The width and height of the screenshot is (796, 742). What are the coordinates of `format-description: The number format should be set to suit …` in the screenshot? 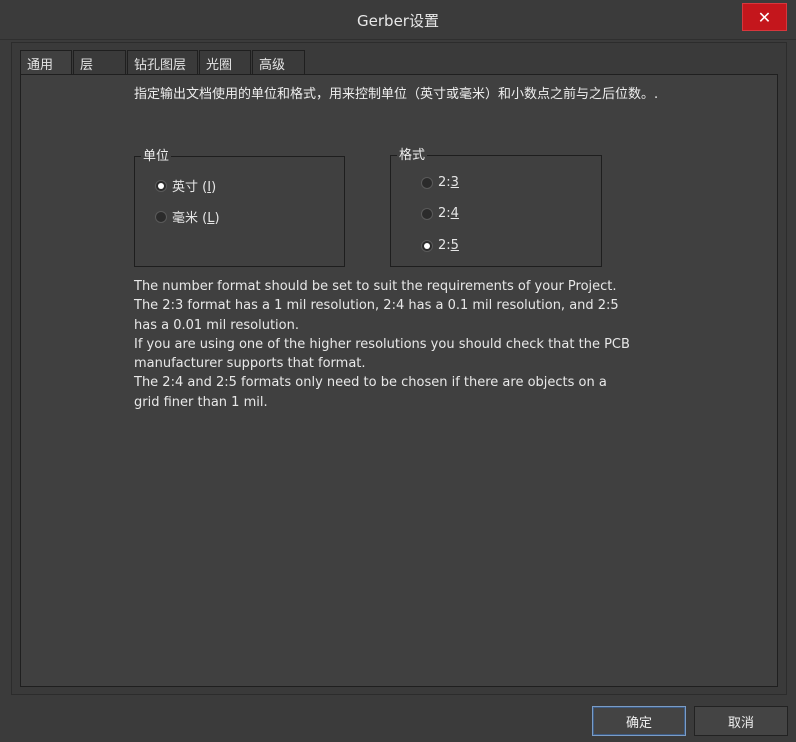 It's located at (384, 344).